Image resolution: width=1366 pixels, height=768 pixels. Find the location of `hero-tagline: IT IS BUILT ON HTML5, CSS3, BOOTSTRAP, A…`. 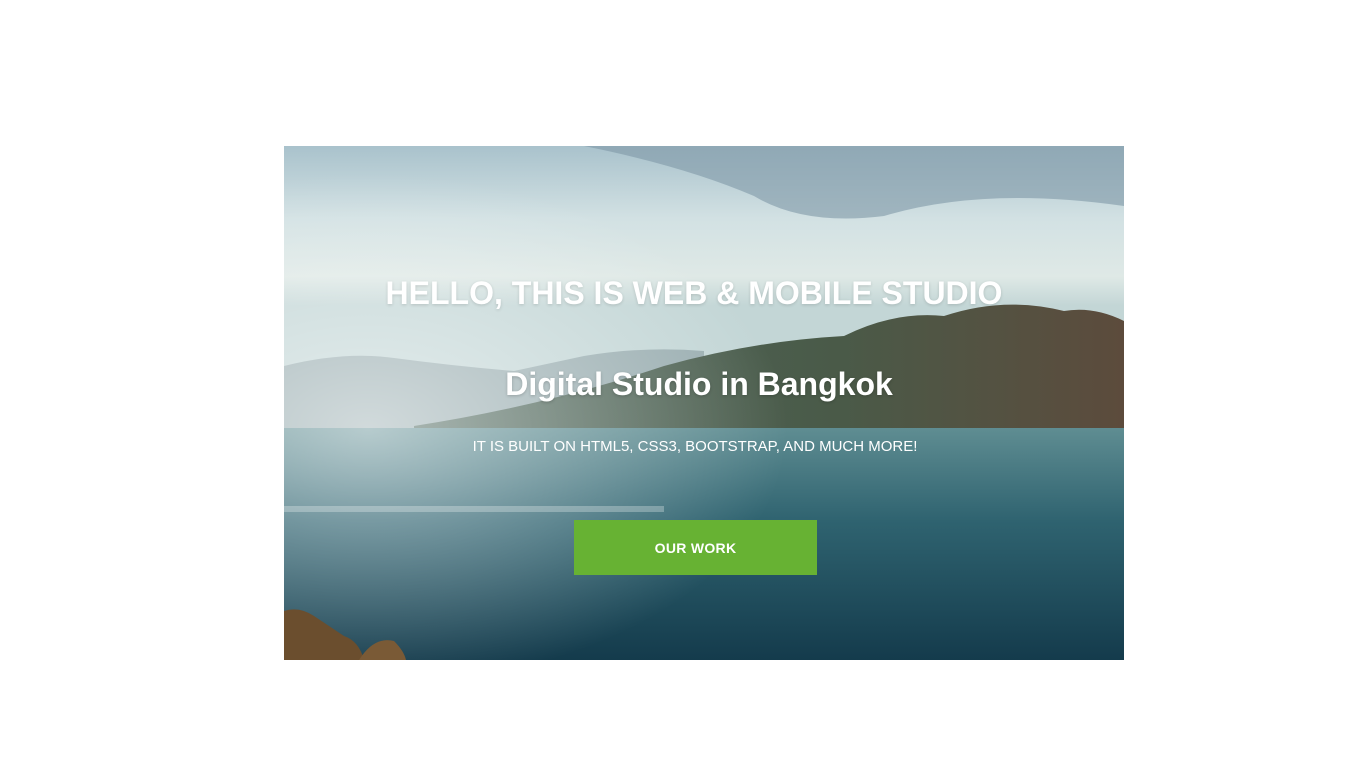

hero-tagline: IT IS BUILT ON HTML5, CSS3, BOOTSTRAP, A… is located at coordinates (695, 446).